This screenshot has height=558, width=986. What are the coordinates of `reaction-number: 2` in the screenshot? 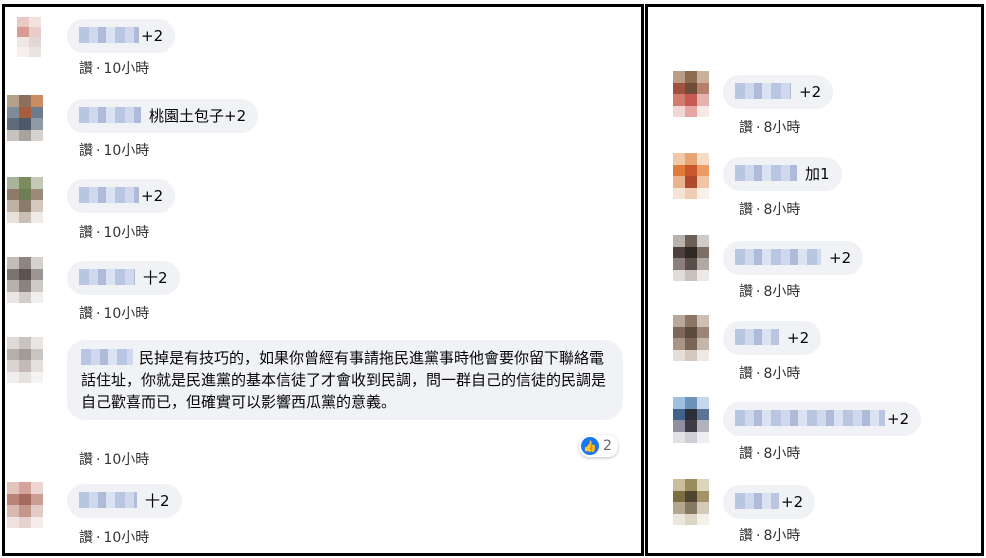 It's located at (607, 446).